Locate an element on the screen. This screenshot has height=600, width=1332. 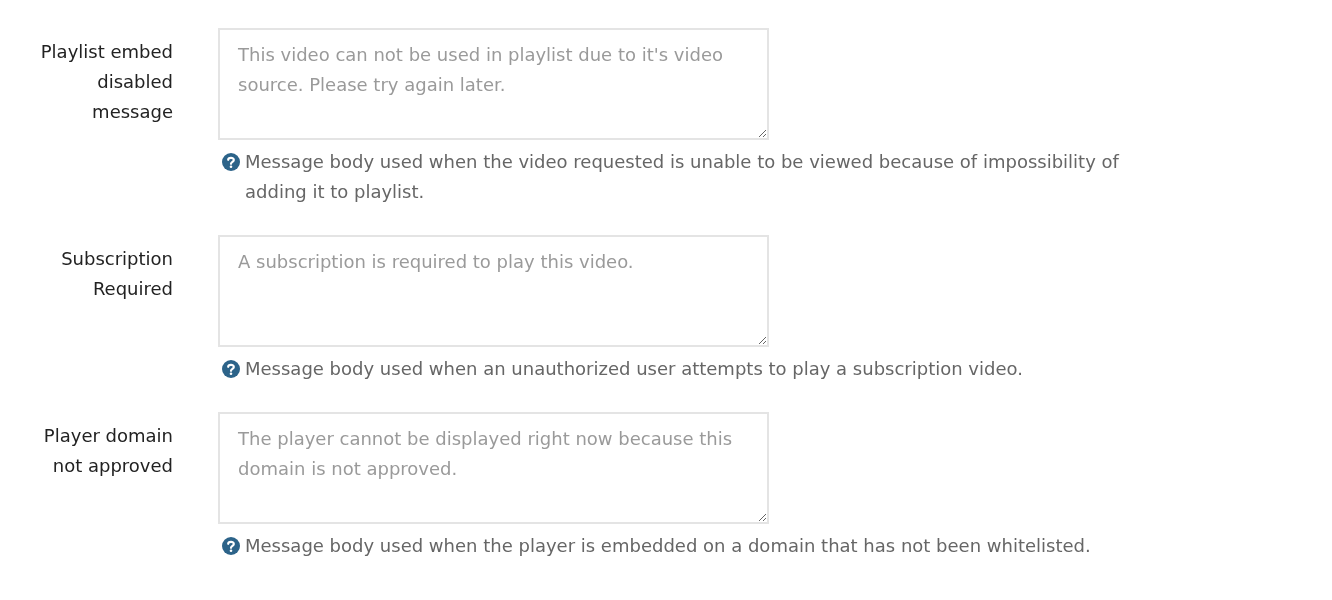
field-label: Subscription Required is located at coordinates (116, 274).